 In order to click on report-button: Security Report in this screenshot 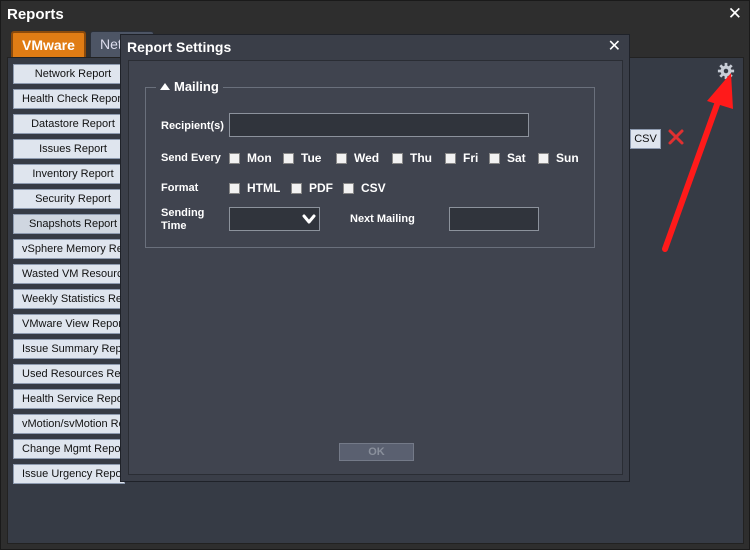, I will do `click(69, 199)`.